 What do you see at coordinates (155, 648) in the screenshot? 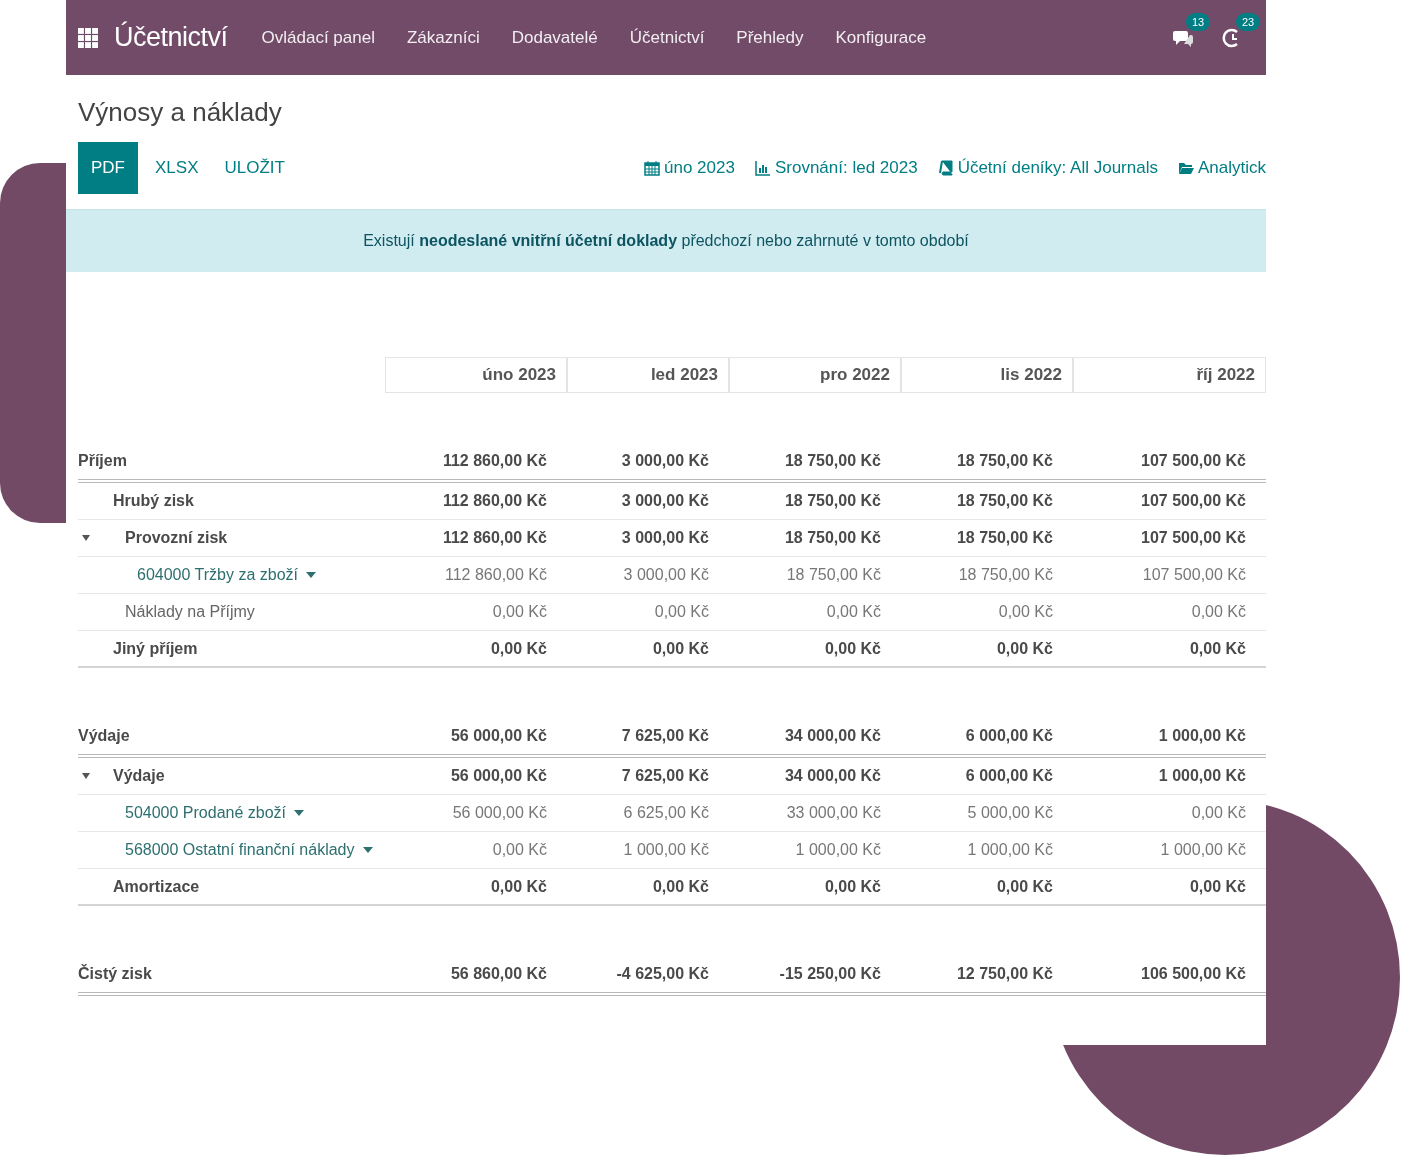
I see `row-label: Jiný příjem` at bounding box center [155, 648].